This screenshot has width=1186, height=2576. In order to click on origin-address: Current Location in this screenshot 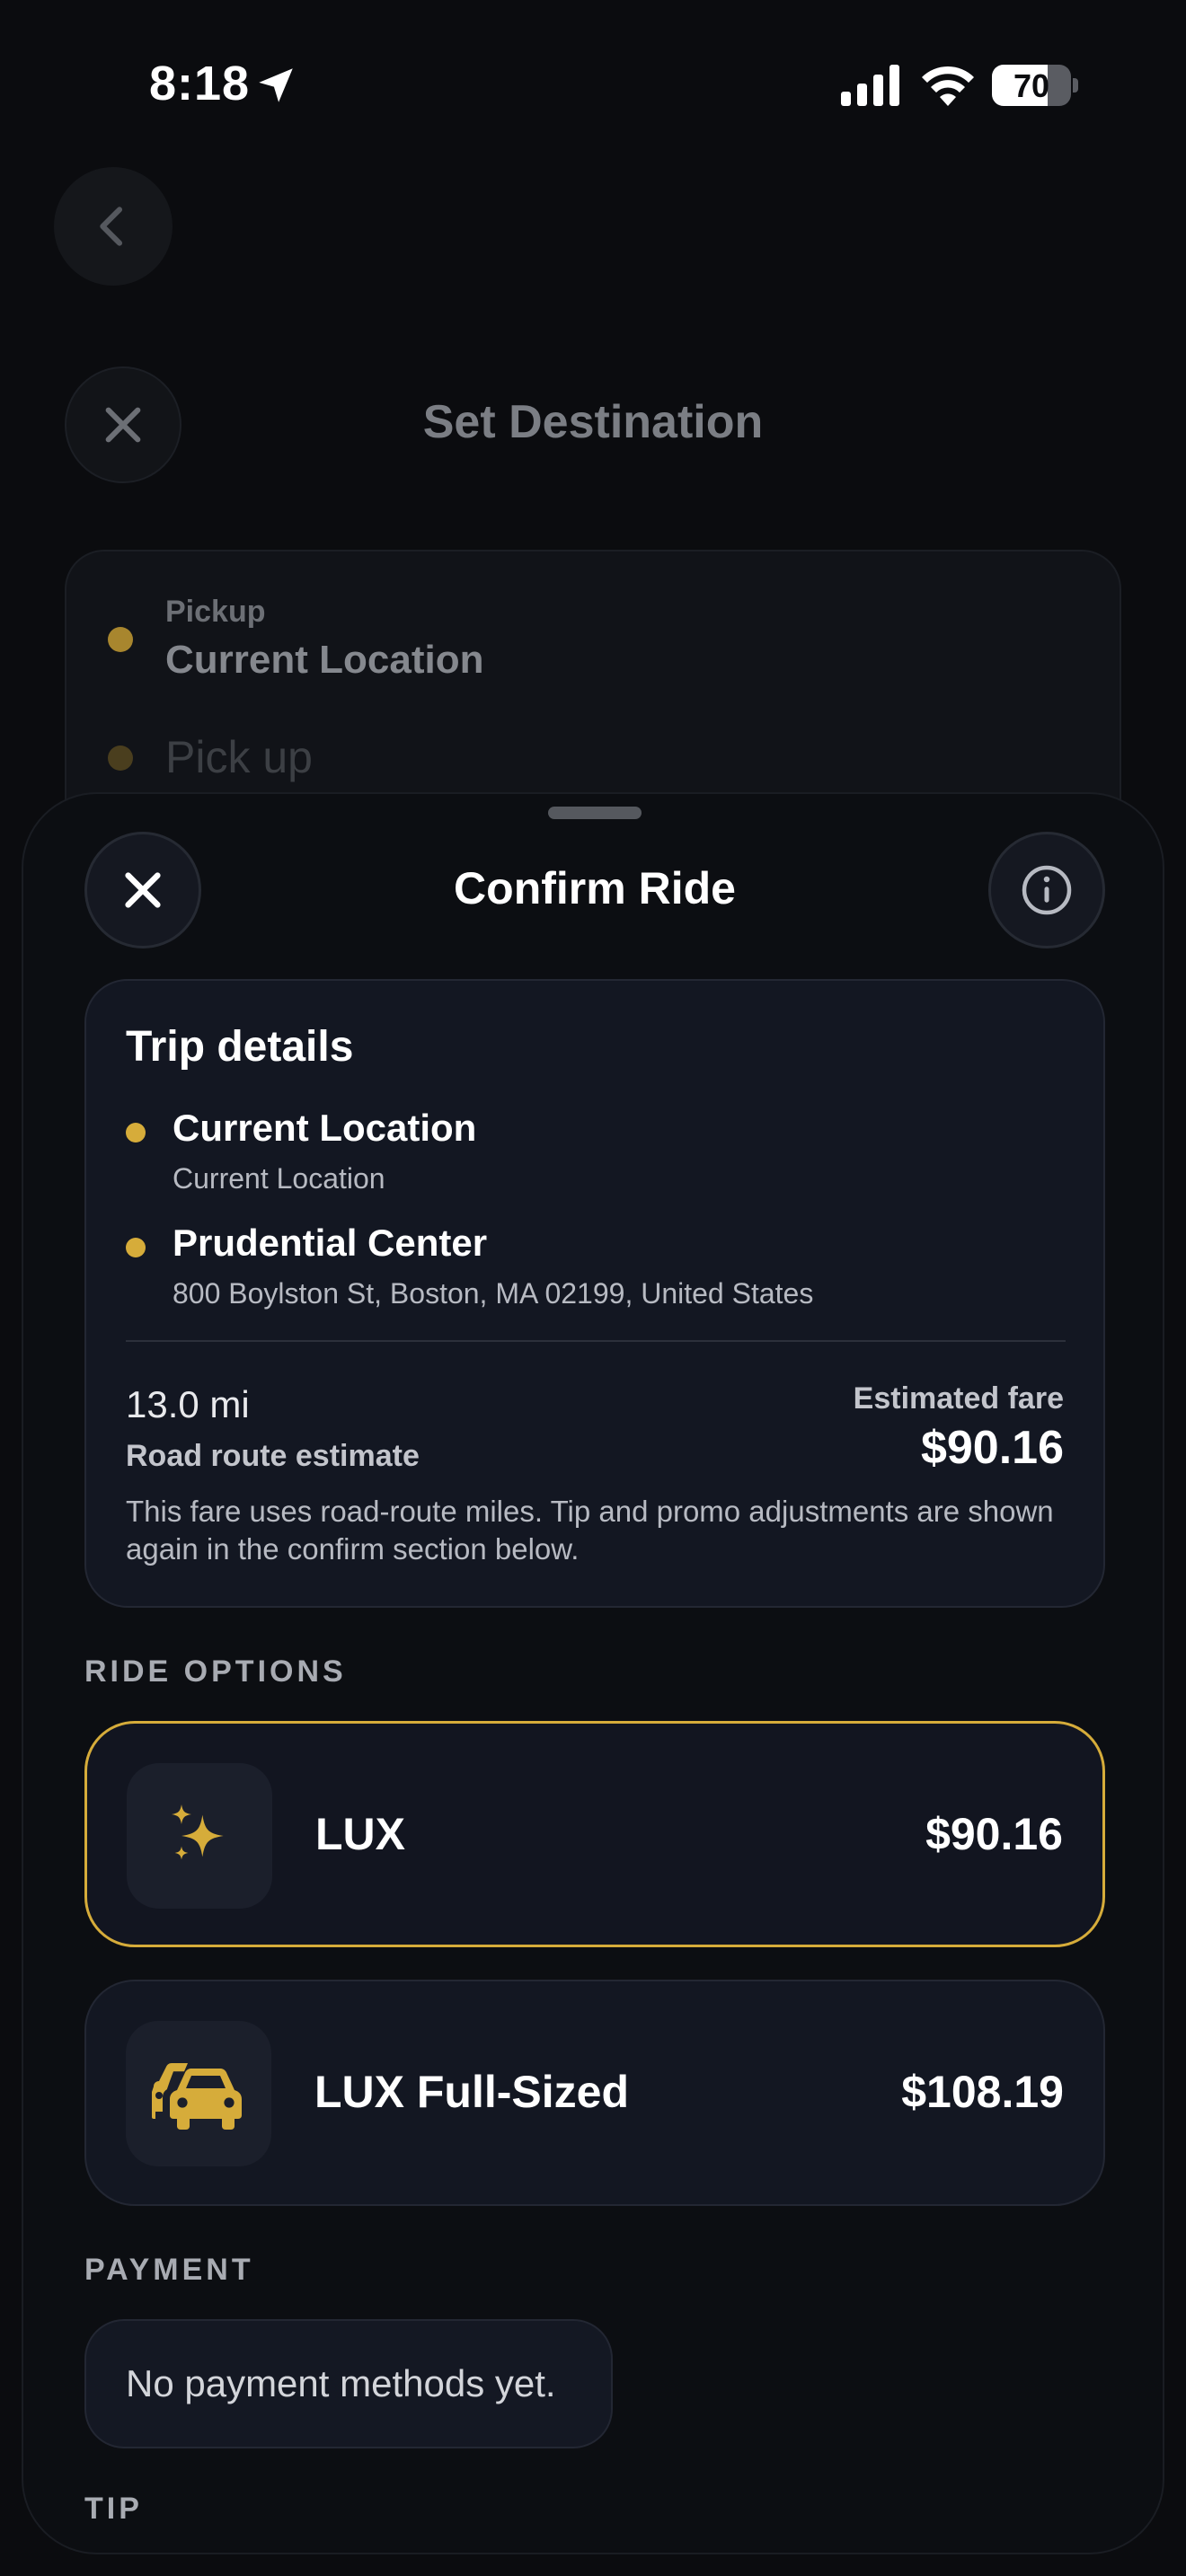, I will do `click(279, 1178)`.